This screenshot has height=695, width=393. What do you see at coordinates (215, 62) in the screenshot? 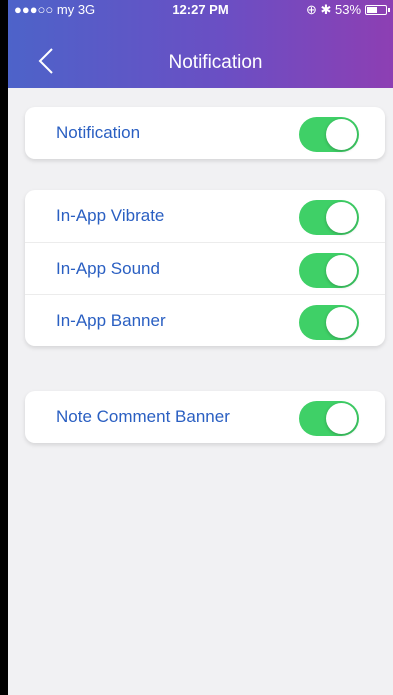
I see `page-title: Notification` at bounding box center [215, 62].